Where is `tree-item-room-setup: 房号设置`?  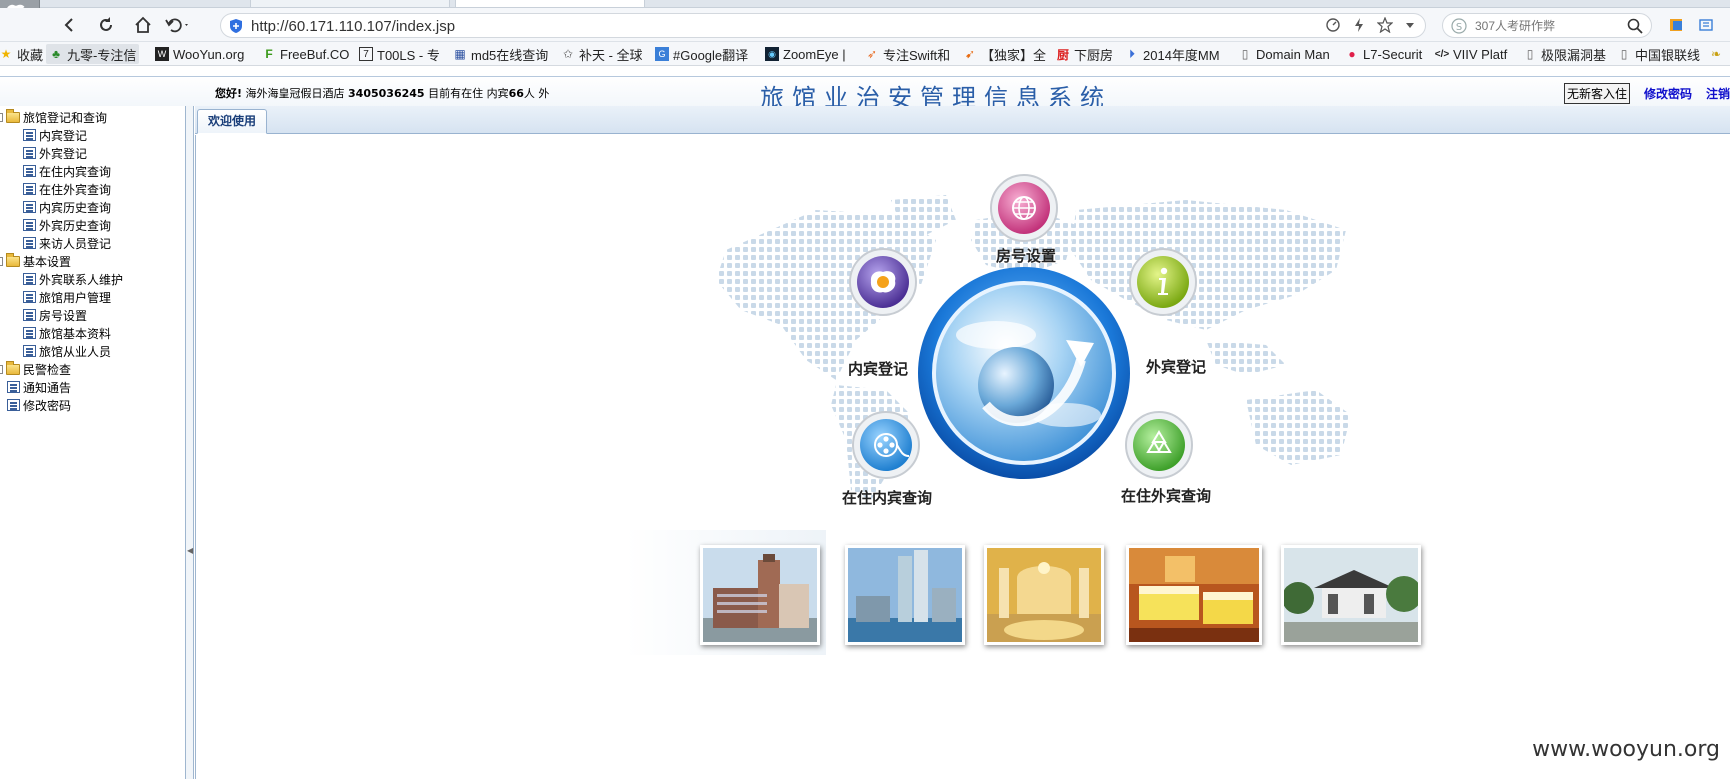
tree-item-room-setup: 房号设置 is located at coordinates (55, 315).